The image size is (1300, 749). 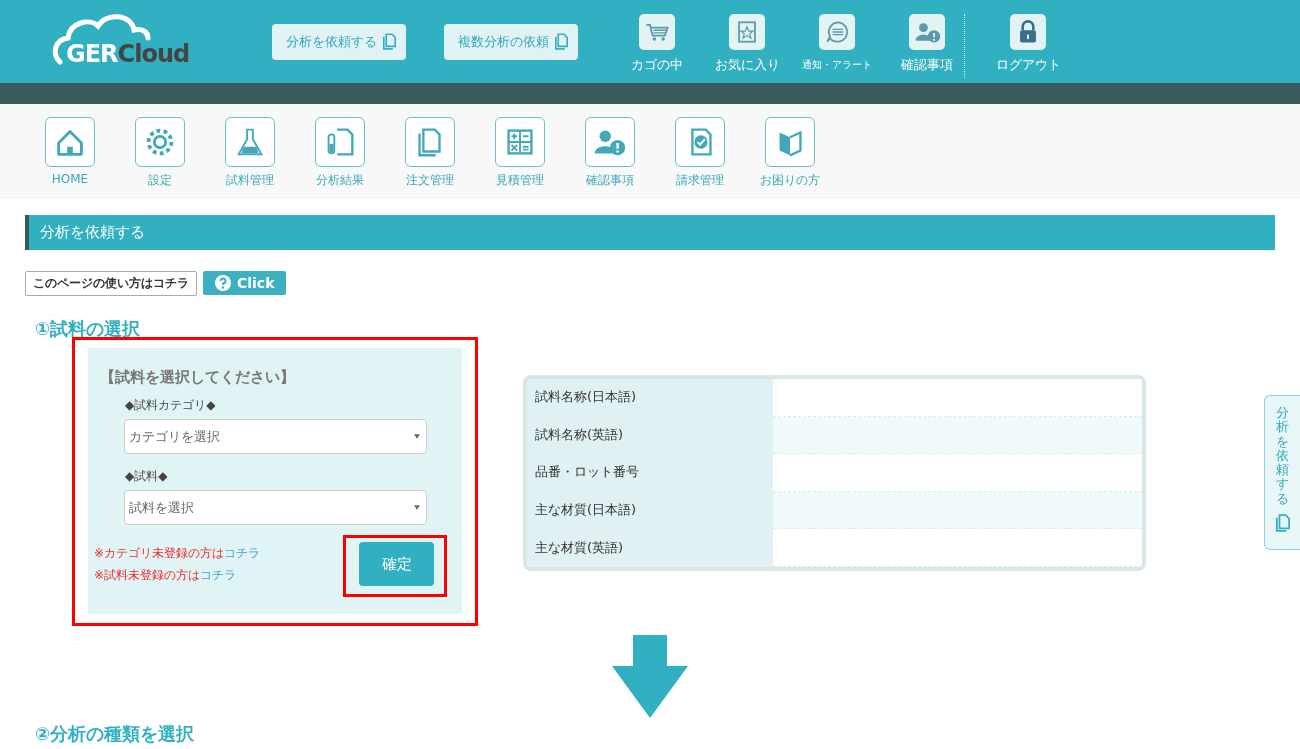 What do you see at coordinates (657, 43) in the screenshot?
I see `header-menu-item: カゴの中` at bounding box center [657, 43].